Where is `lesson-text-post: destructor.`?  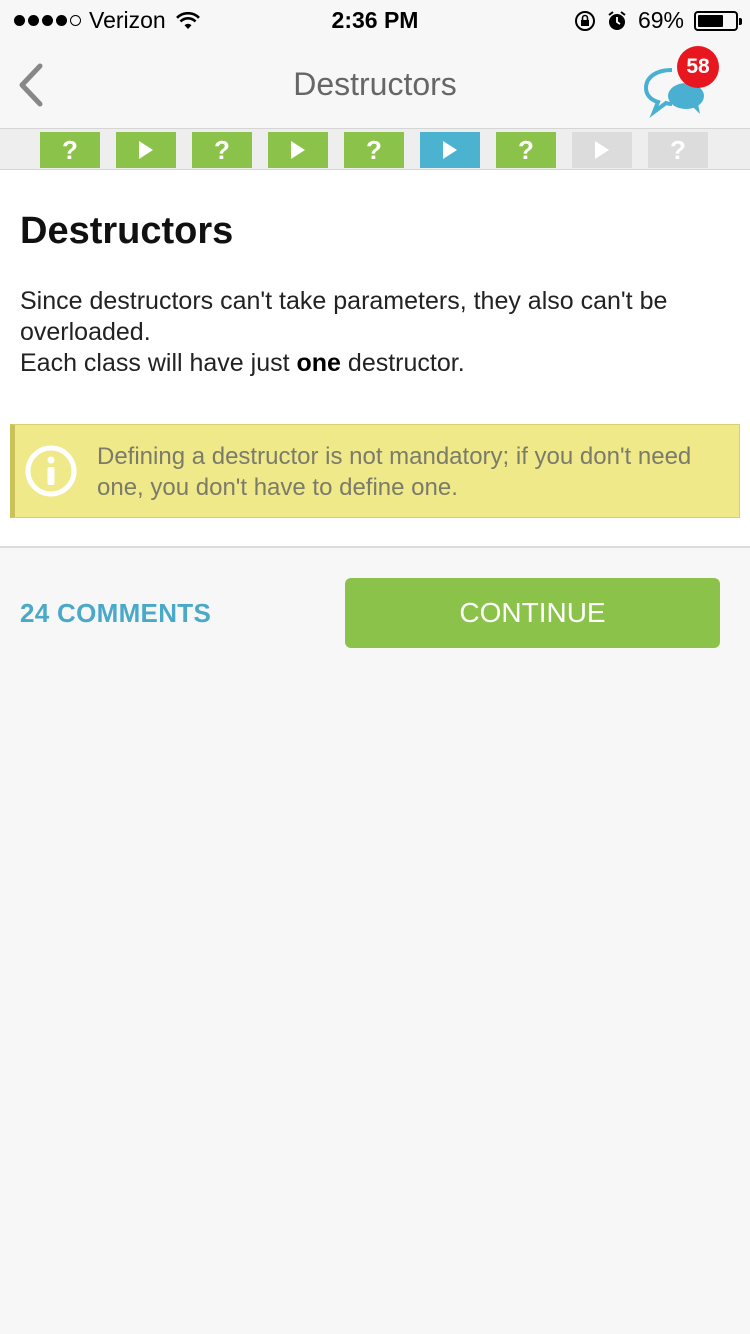
lesson-text-post: destructor. is located at coordinates (402, 363).